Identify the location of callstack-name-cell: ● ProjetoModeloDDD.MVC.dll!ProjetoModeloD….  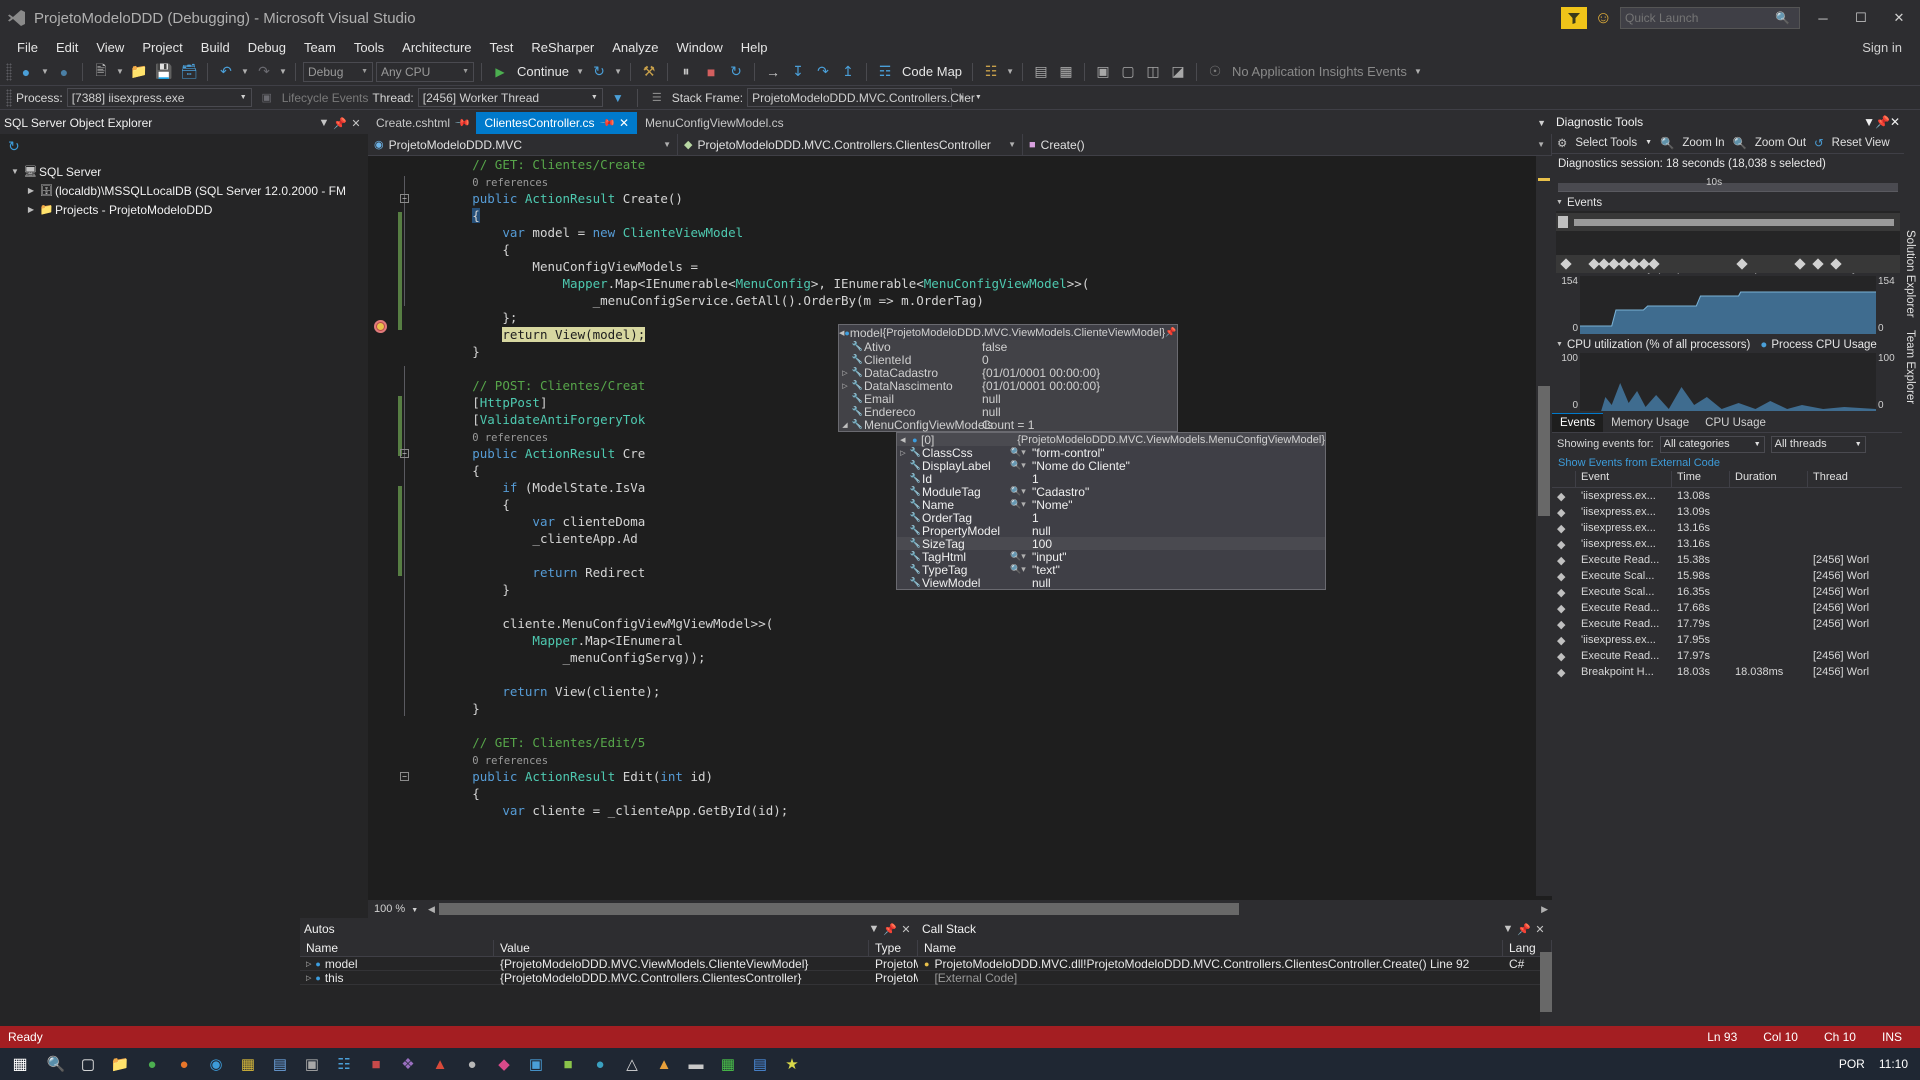
(1210, 964).